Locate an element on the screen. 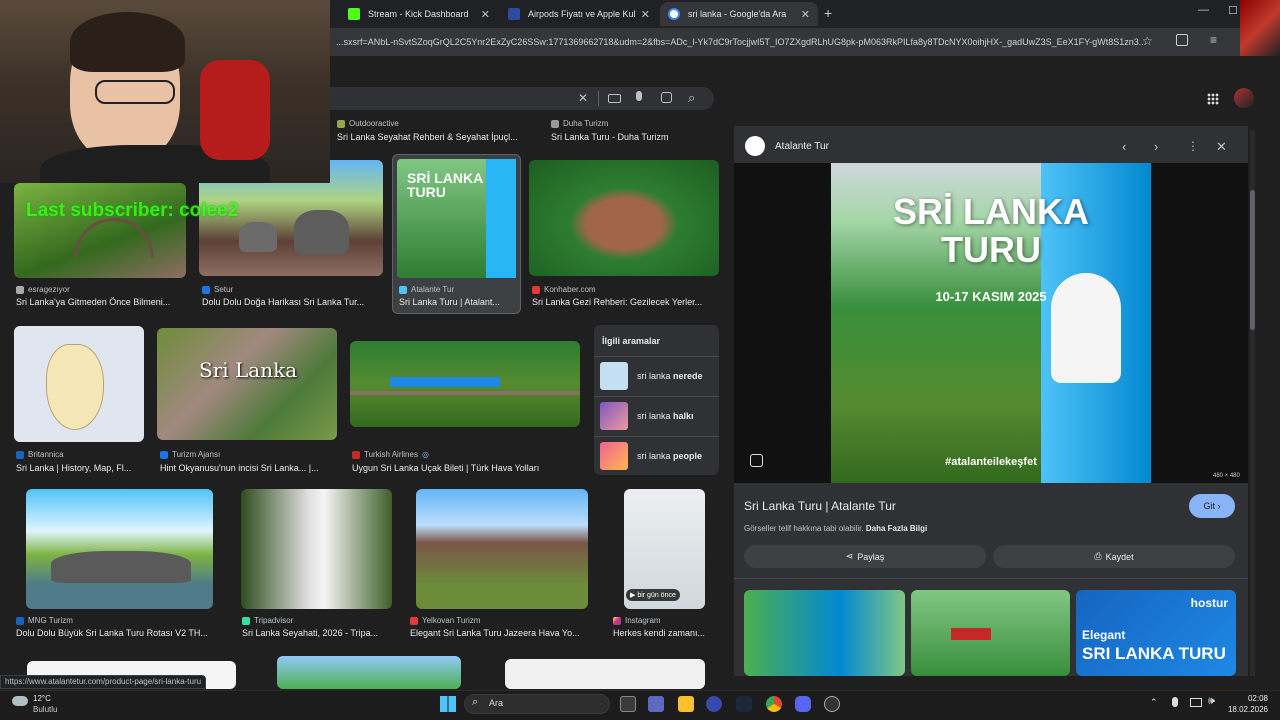 Image resolution: width=1280 pixels, height=720 pixels. clock-date: 18.02.2026 is located at coordinates (1244, 709).